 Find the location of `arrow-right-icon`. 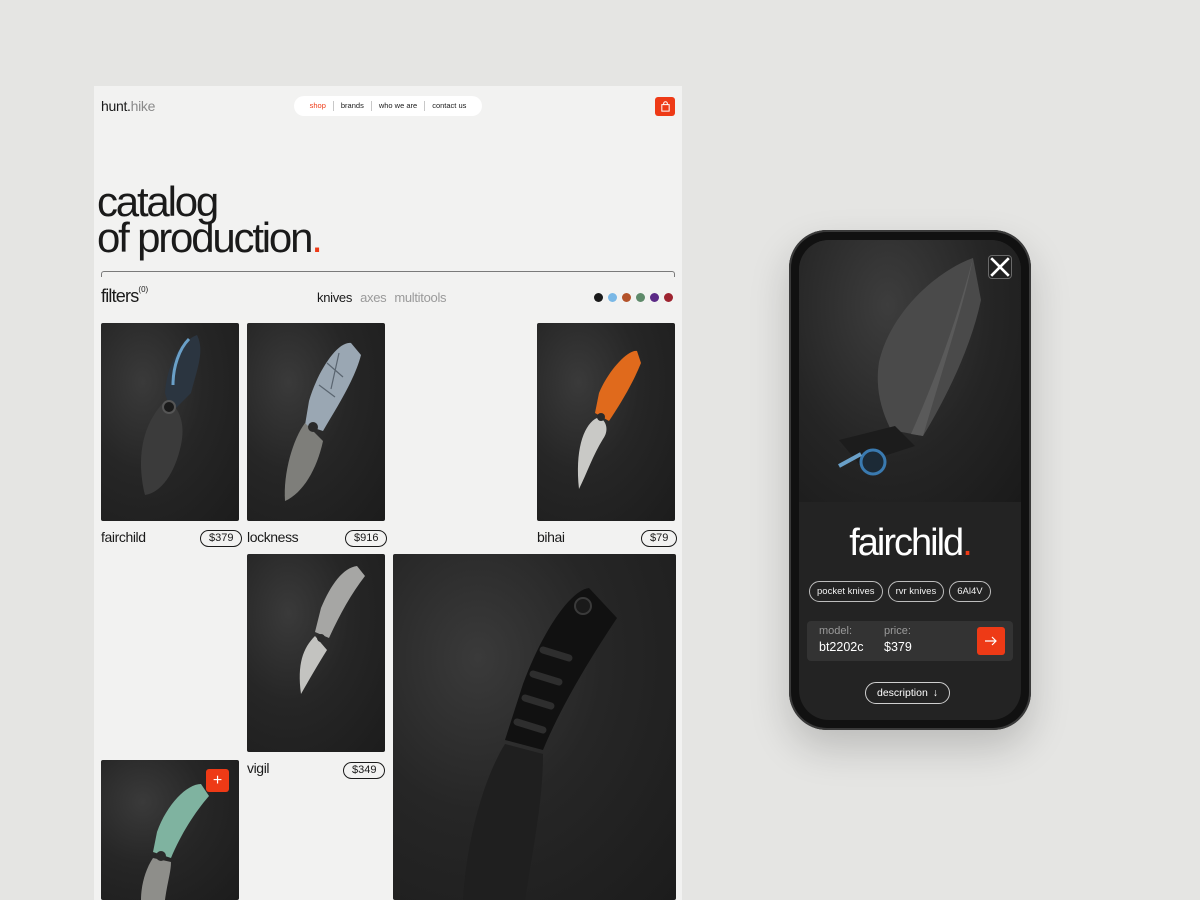

arrow-right-icon is located at coordinates (991, 641).